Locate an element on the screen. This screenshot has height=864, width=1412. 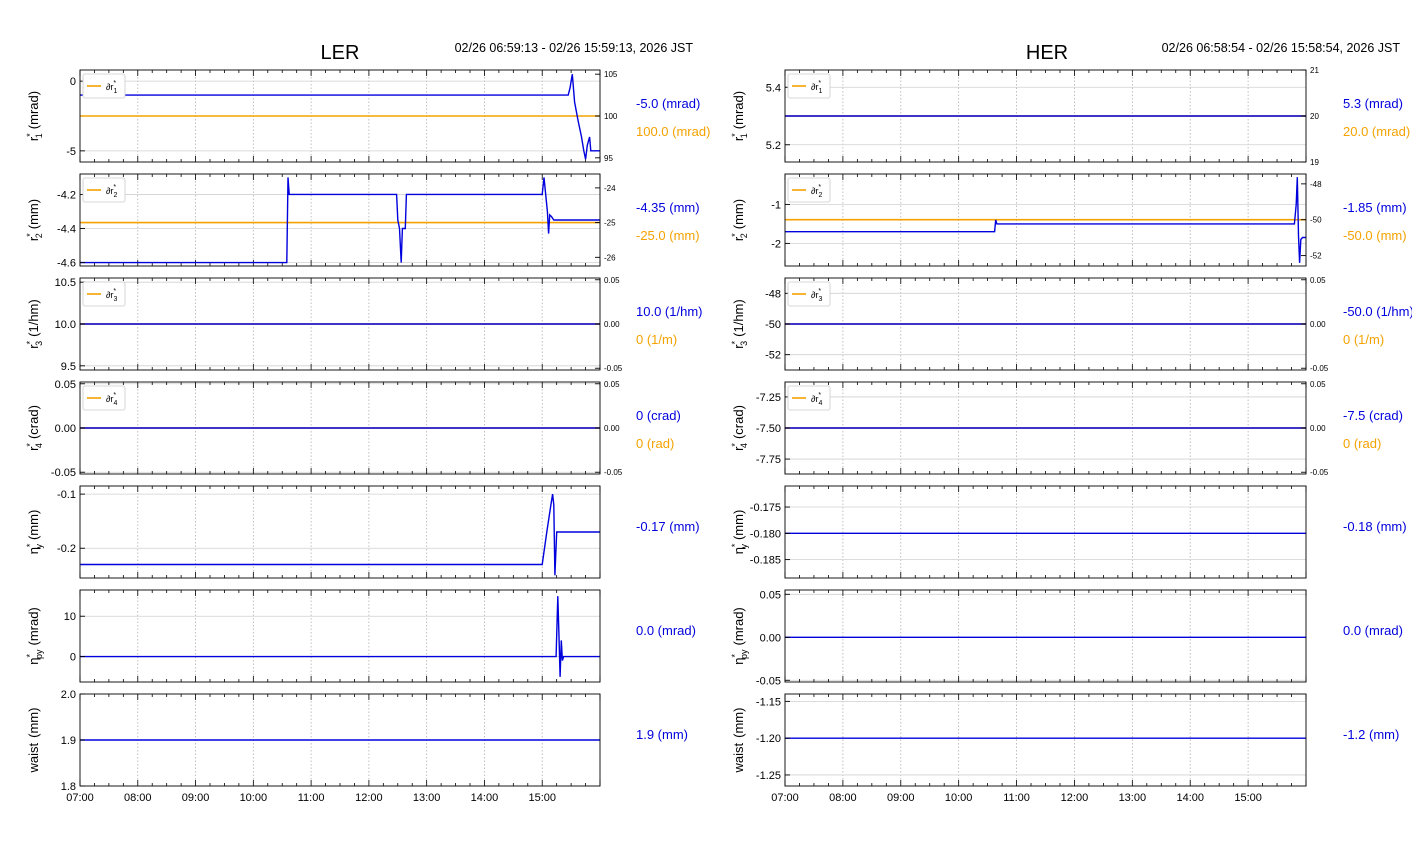
x-tick-label: 14:00 is located at coordinates (485, 798).